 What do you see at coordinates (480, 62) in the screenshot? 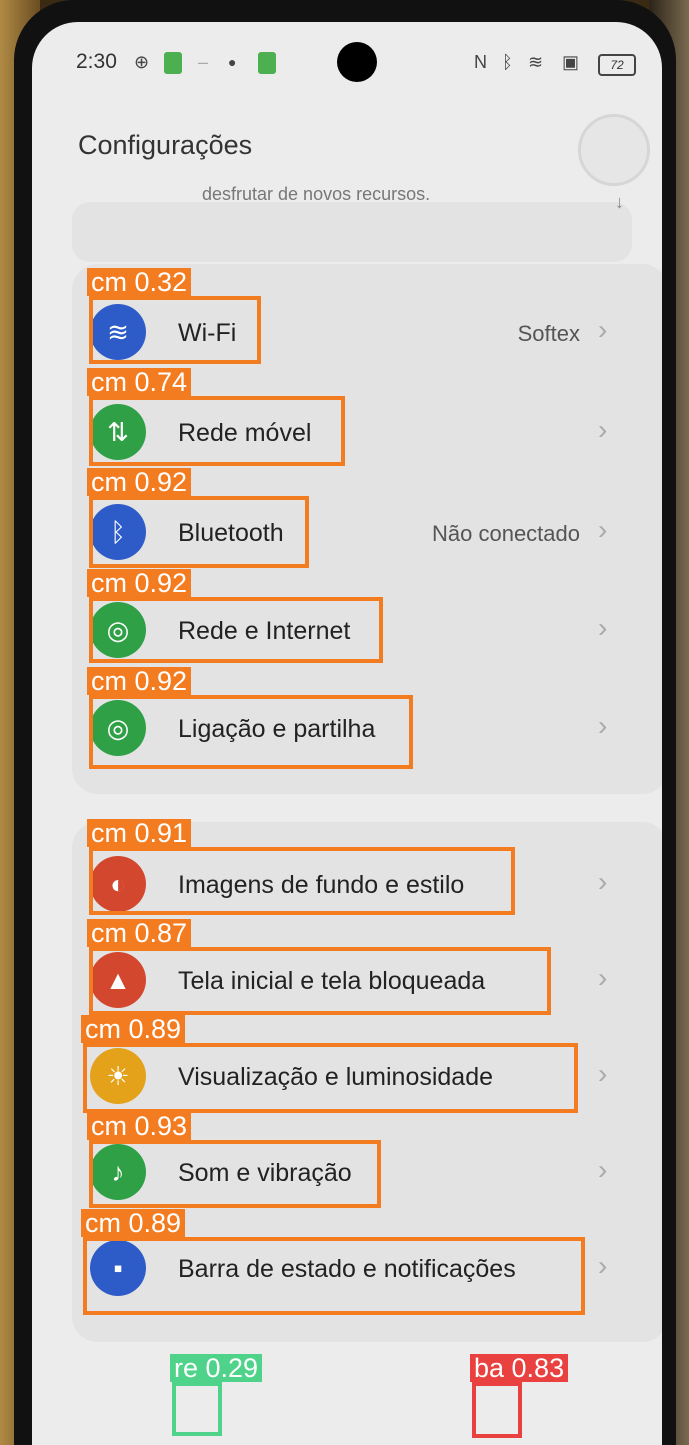
I see `nfc-icon: N` at bounding box center [480, 62].